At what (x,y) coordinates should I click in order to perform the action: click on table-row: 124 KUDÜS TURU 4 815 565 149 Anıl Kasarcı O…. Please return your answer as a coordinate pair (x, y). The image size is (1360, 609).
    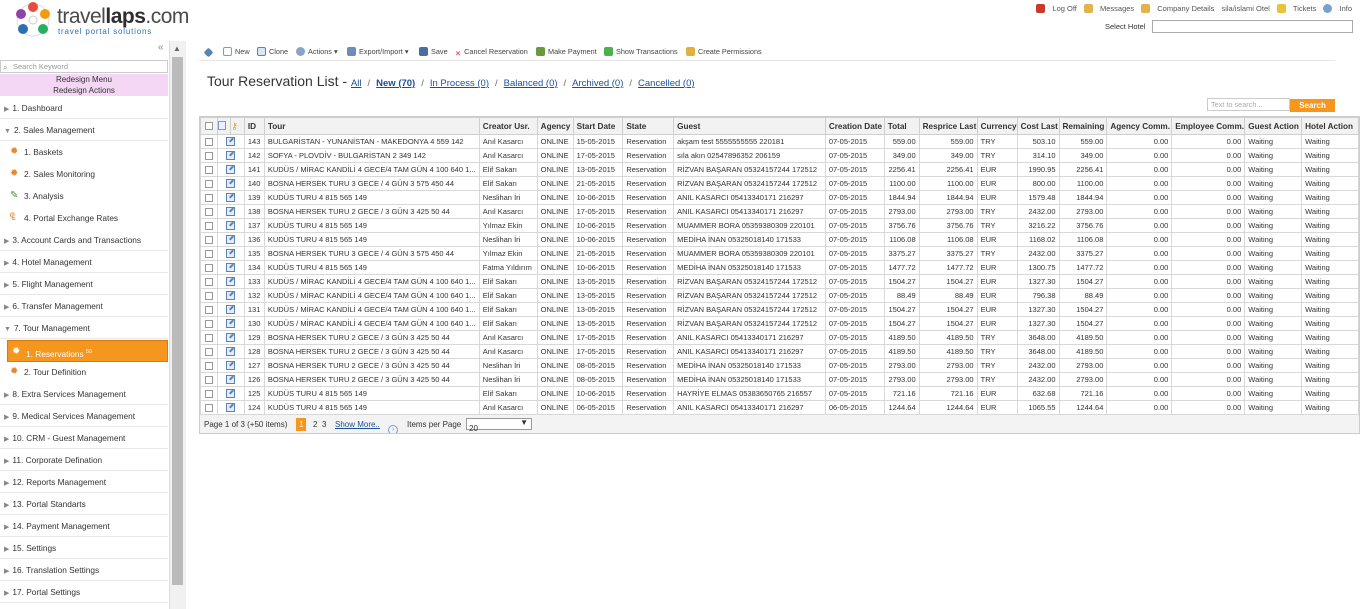
    Looking at the image, I should click on (779, 407).